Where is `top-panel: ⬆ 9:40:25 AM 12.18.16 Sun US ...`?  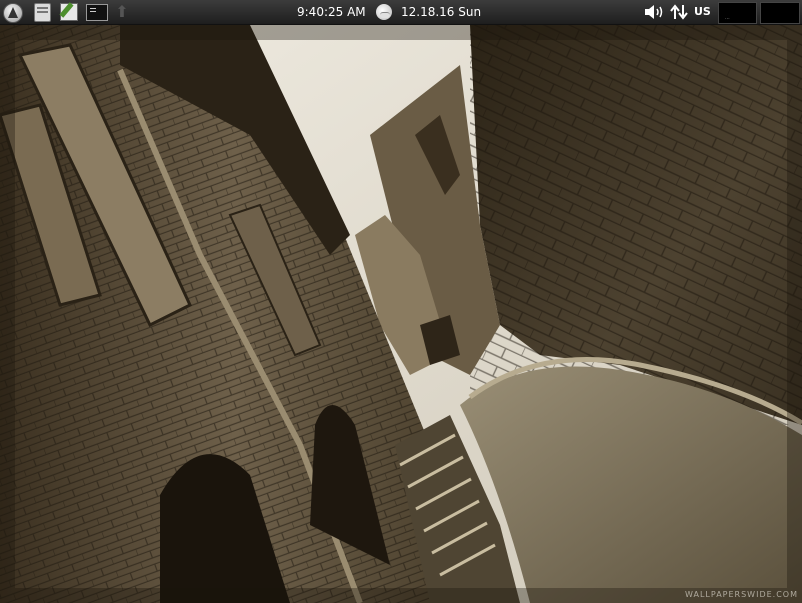
top-panel: ⬆ 9:40:25 AM 12.18.16 Sun US ... is located at coordinates (401, 12).